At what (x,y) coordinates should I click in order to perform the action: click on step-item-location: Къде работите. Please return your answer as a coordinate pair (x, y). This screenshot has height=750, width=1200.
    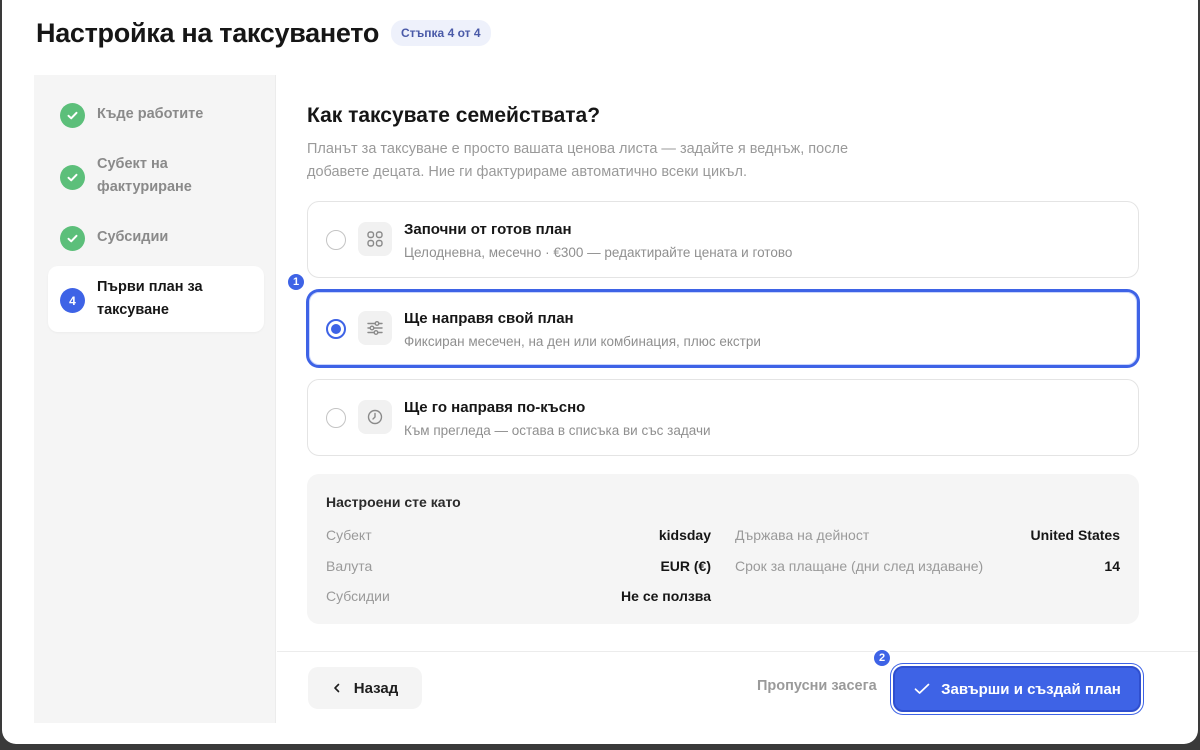
    Looking at the image, I should click on (156, 115).